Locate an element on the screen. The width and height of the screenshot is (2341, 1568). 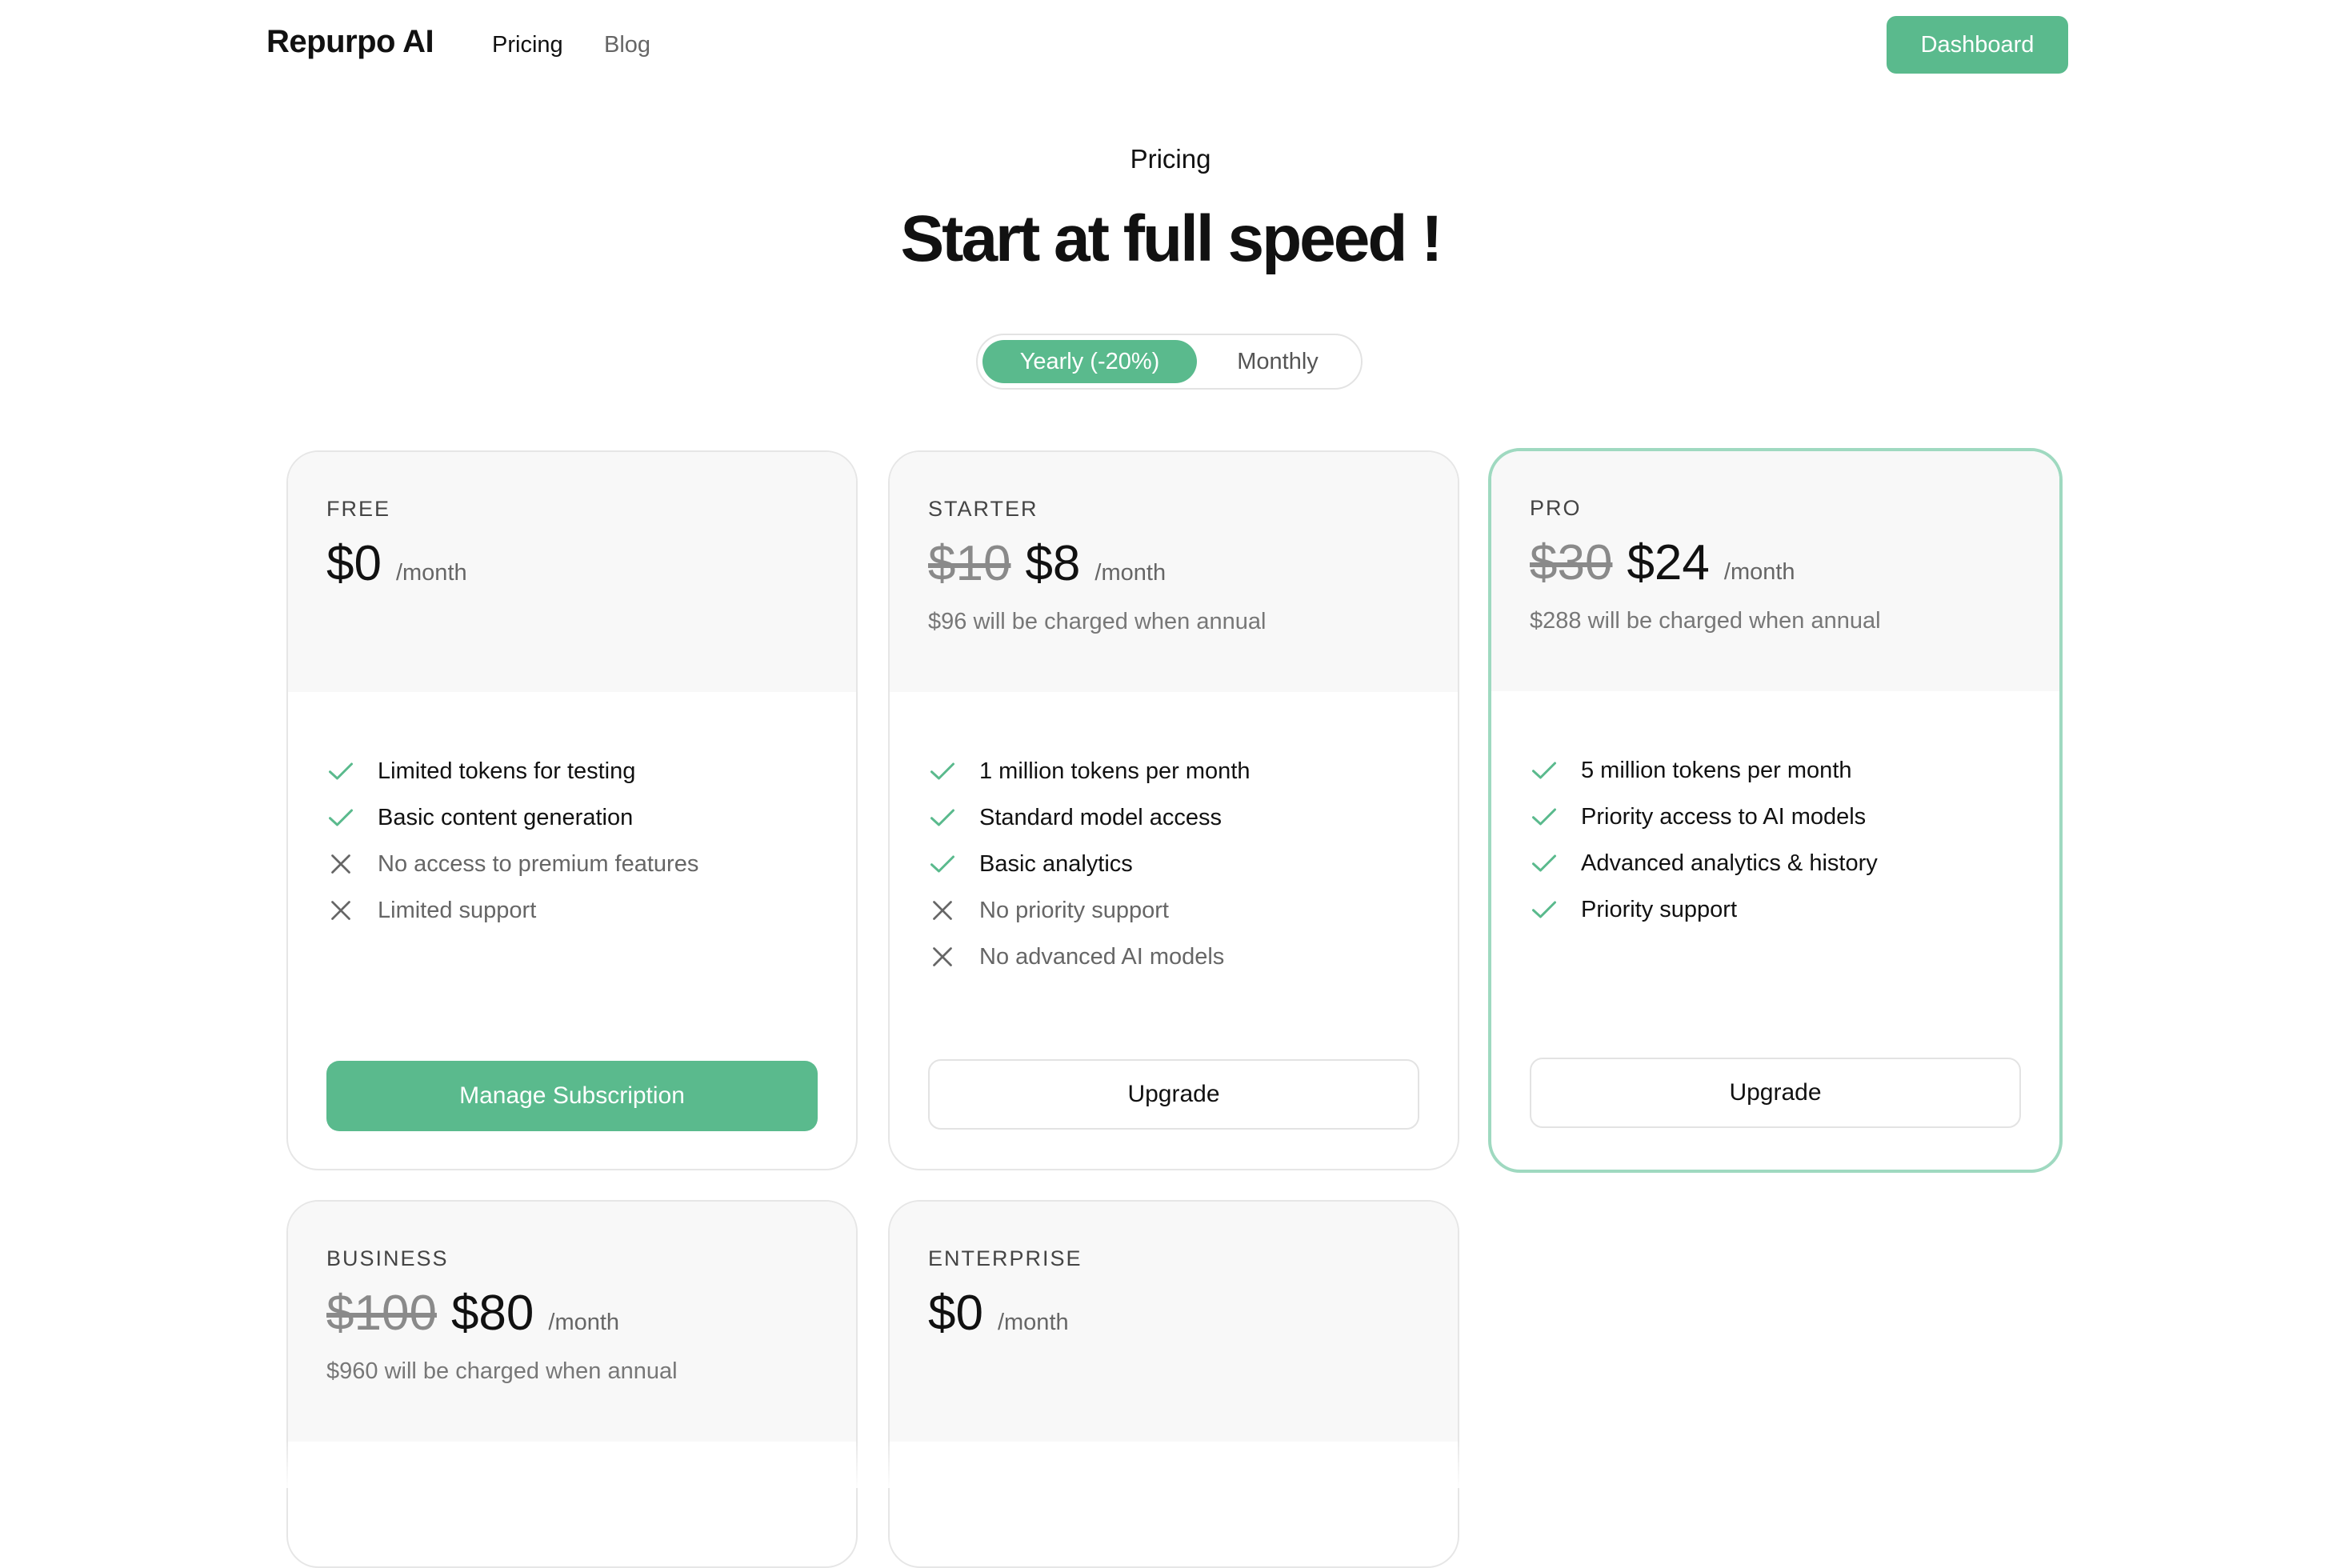
feature-item: No access to premium features is located at coordinates (512, 864).